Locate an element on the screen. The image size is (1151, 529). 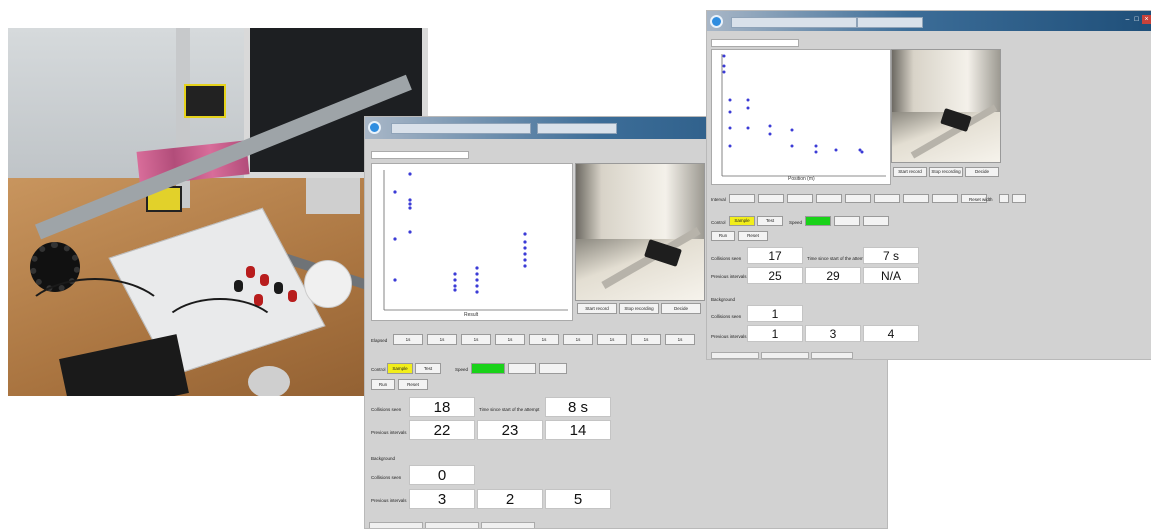
interval-value-3: N/A is located at coordinates (891, 275).